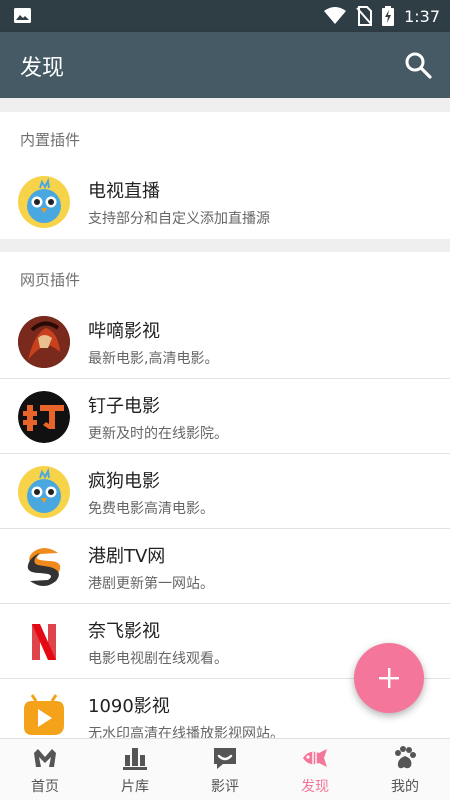  What do you see at coordinates (42, 68) in the screenshot?
I see `page-title: 发现` at bounding box center [42, 68].